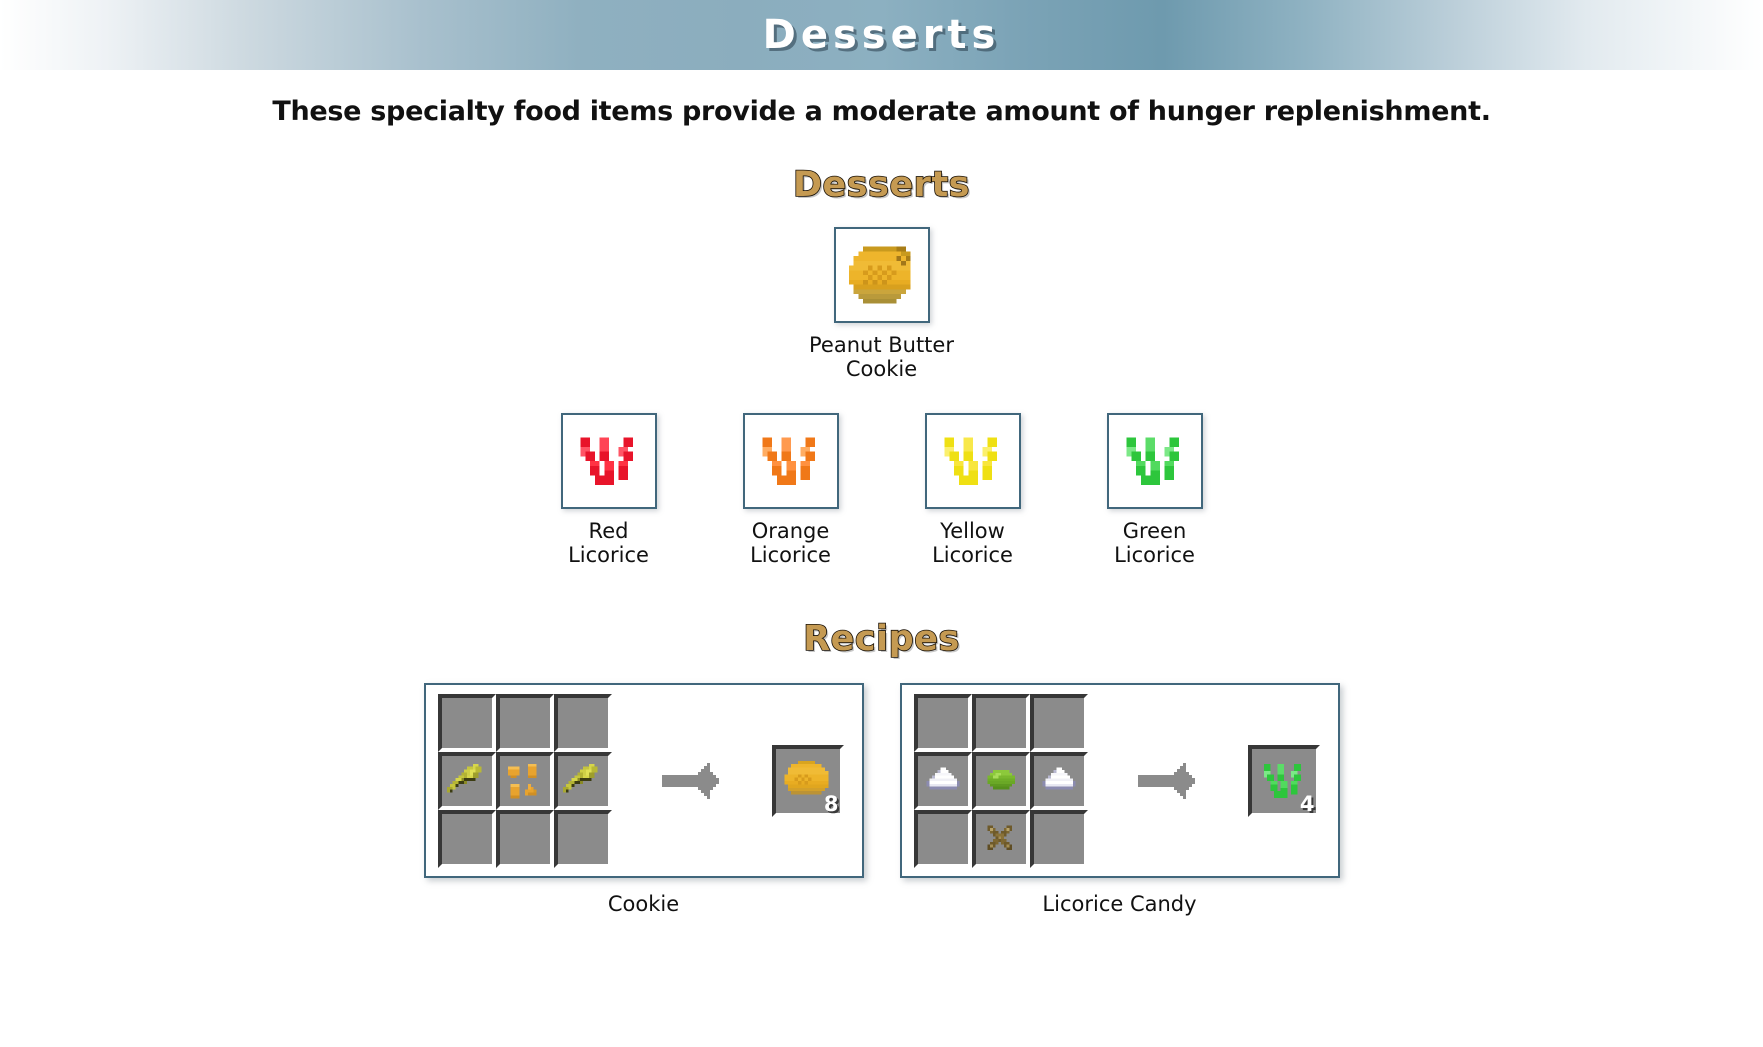 The width and height of the screenshot is (1763, 1047). I want to click on section-heading-desserts: Desserts, so click(881, 185).